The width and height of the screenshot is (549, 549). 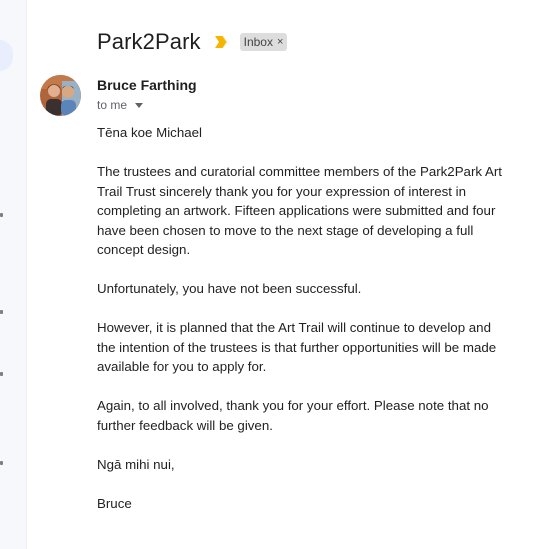 What do you see at coordinates (149, 132) in the screenshot?
I see `greeting: Tēna koe Michael` at bounding box center [149, 132].